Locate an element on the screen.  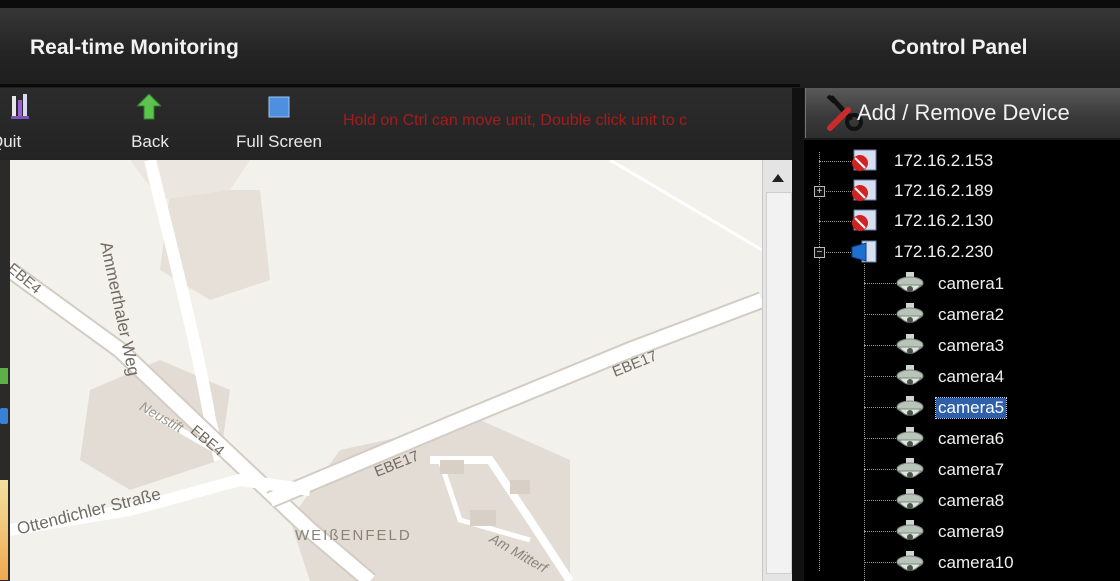
device-ip-label: 172.16.2.153 is located at coordinates (944, 160).